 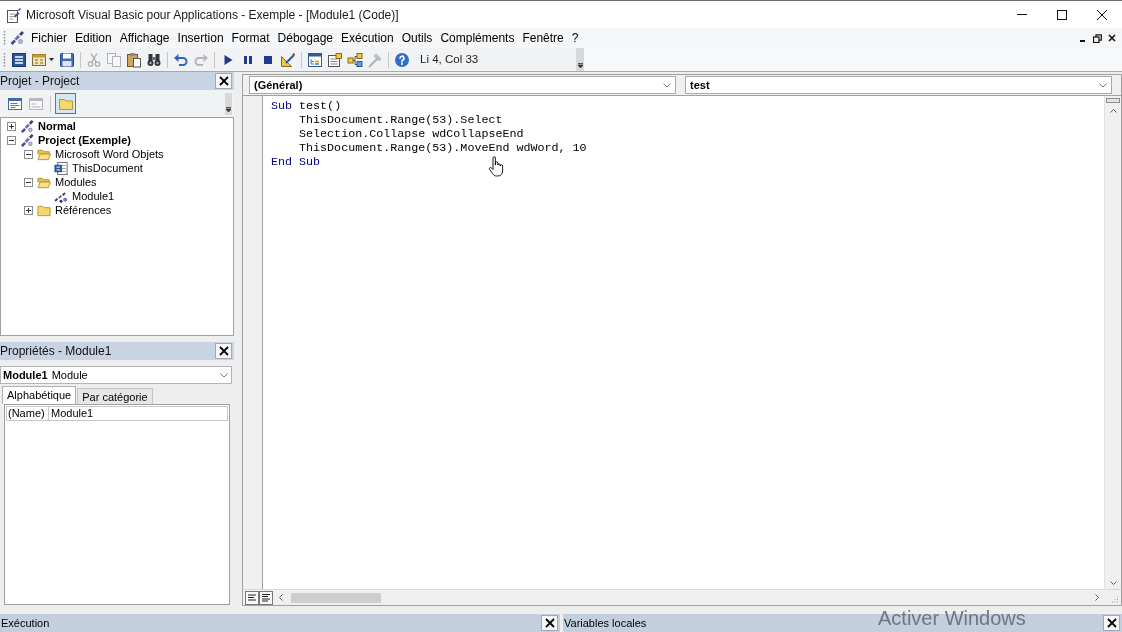 What do you see at coordinates (109, 154) in the screenshot?
I see `tree-item: Microsoft Word Objets` at bounding box center [109, 154].